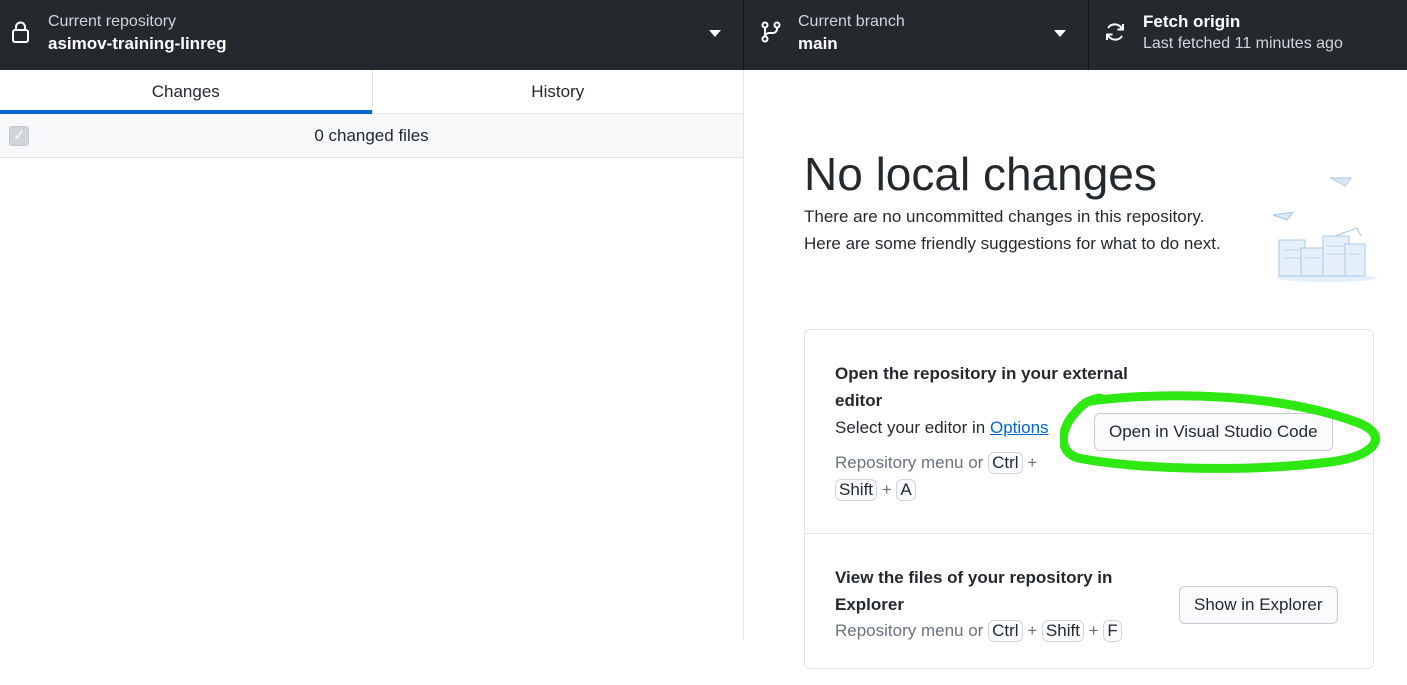  I want to click on changed-files-count: 0 changed files, so click(371, 135).